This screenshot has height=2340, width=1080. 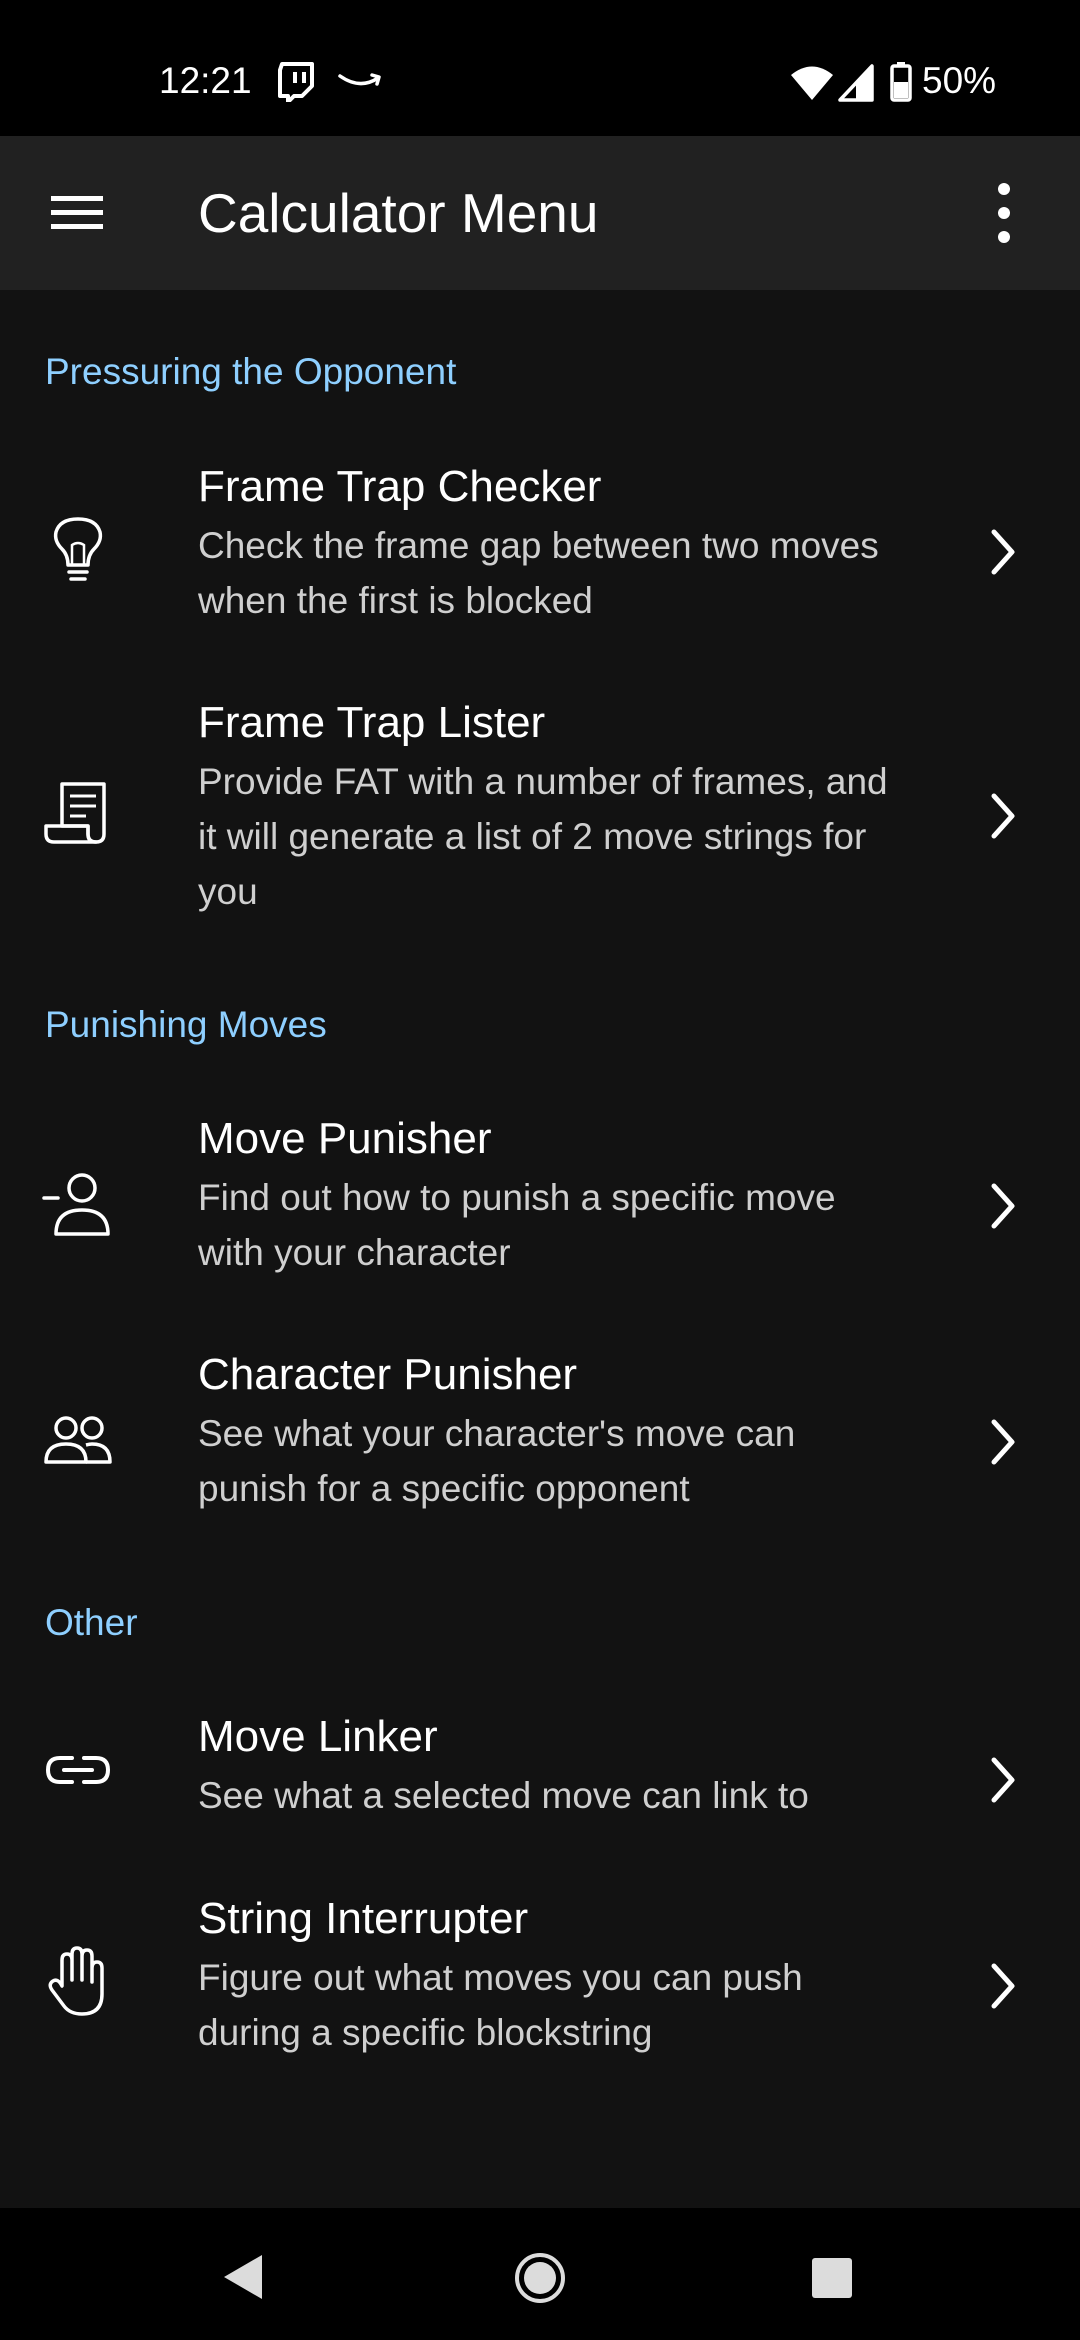 I want to click on item-title: Move Linker, so click(x=318, y=1736).